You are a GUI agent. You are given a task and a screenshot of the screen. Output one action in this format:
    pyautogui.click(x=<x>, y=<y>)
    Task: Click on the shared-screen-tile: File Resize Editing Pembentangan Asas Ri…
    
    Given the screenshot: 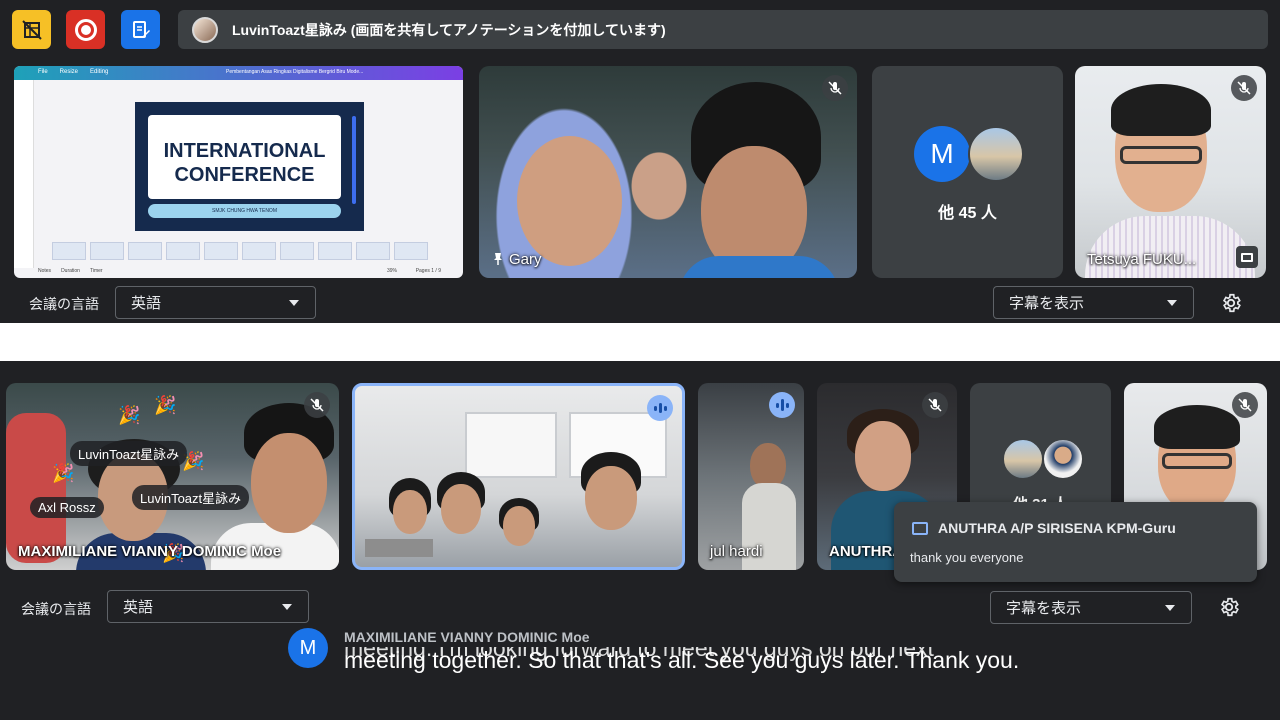 What is the action you would take?
    pyautogui.click(x=238, y=172)
    